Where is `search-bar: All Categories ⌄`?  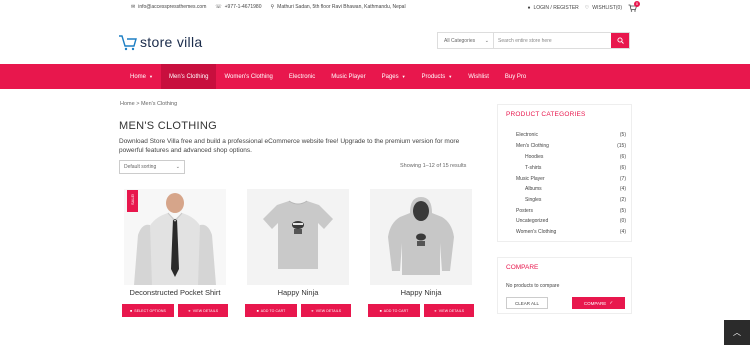 search-bar: All Categories ⌄ is located at coordinates (533, 40).